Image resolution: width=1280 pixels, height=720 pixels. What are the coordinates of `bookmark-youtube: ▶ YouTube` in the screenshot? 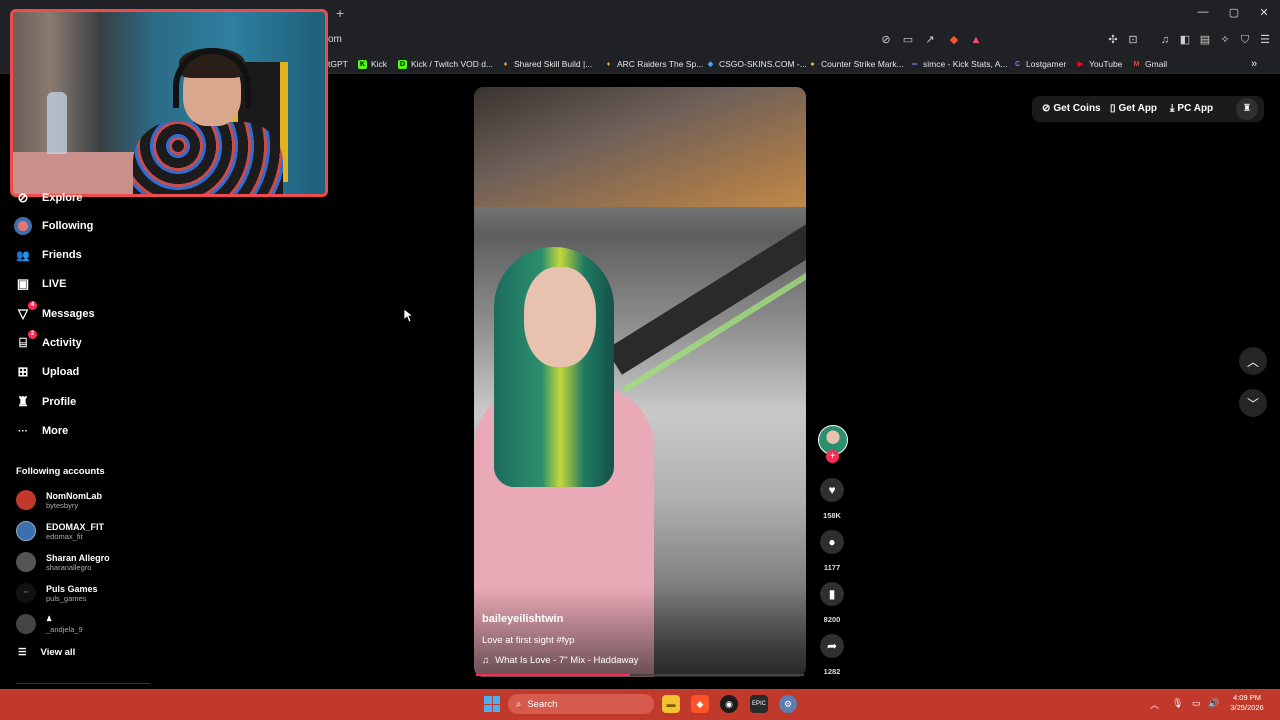 It's located at (1099, 64).